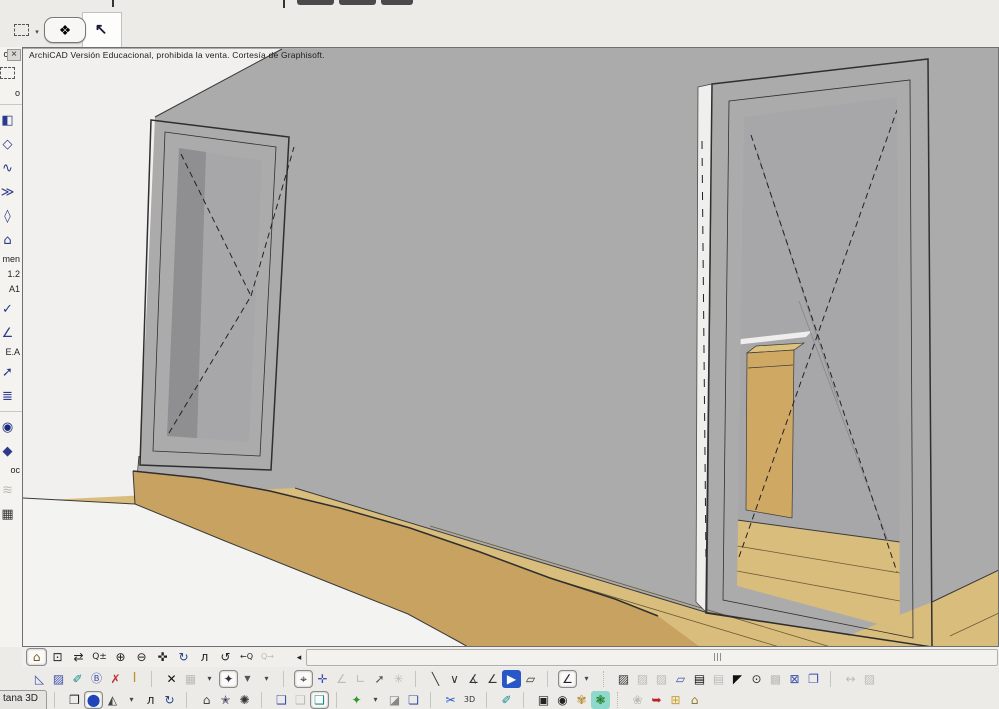  I want to click on walk-mode-button: л, so click(150, 700).